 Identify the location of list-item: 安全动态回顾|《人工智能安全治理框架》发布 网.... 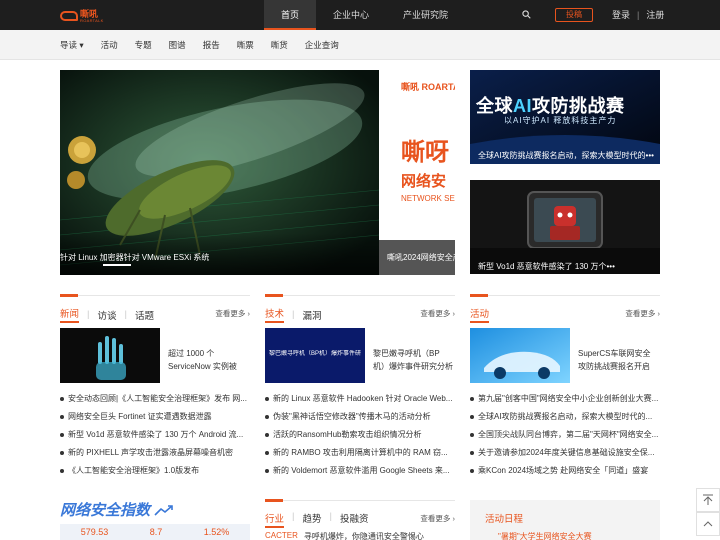
(155, 399).